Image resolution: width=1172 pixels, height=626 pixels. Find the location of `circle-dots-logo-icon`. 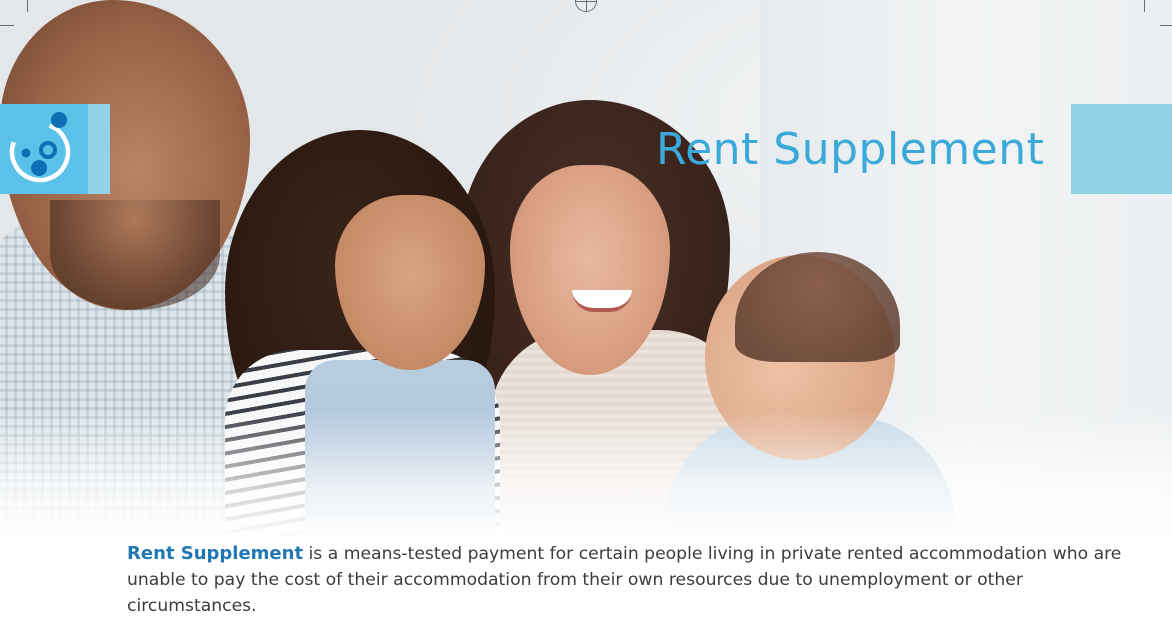

circle-dots-logo-icon is located at coordinates (40, 147).